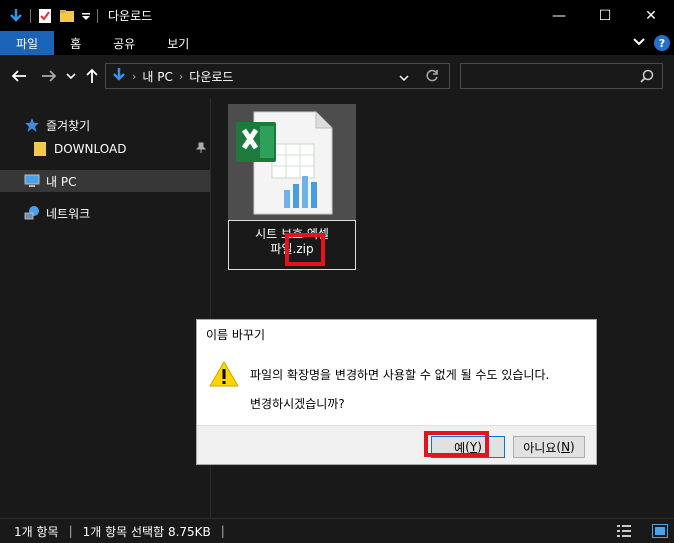 This screenshot has height=543, width=674. I want to click on forward-button, so click(49, 76).